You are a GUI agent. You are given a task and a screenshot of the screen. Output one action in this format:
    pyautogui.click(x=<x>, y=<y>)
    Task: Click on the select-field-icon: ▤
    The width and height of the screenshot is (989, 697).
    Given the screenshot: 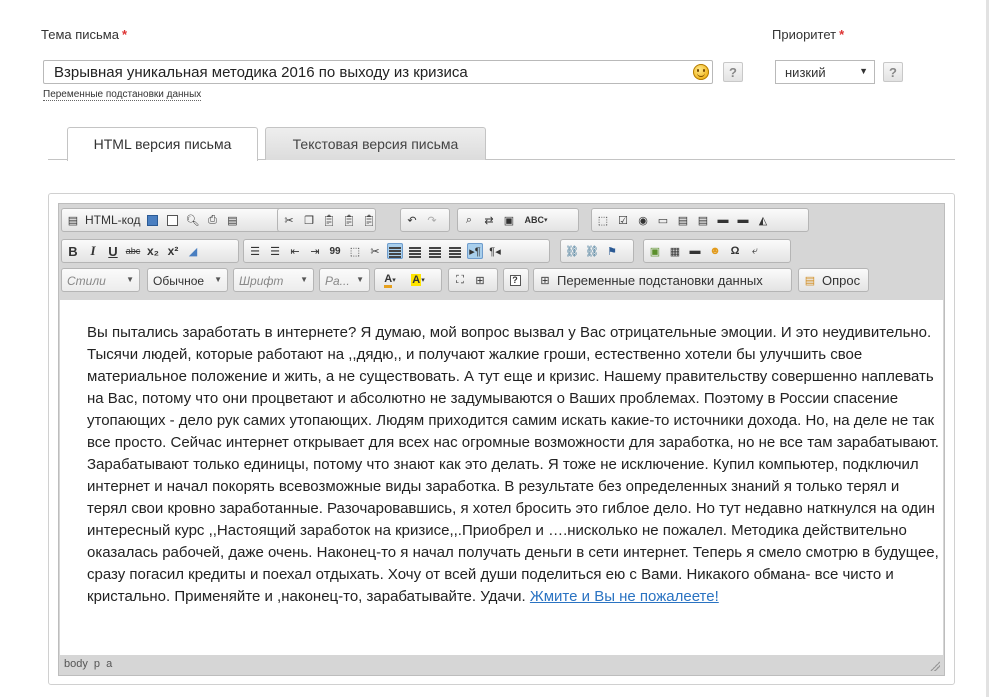 What is the action you would take?
    pyautogui.click(x=703, y=220)
    